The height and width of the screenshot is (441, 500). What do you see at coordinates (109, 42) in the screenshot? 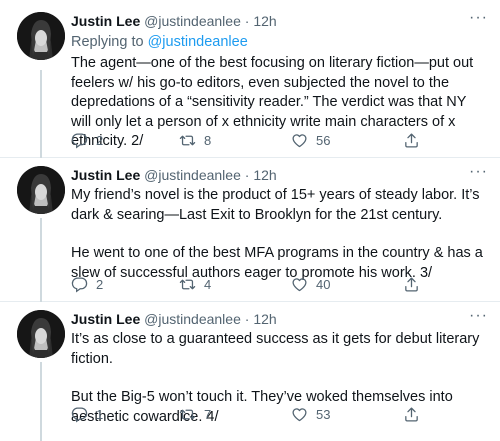
I see `replying-to-prefix: Replying to` at bounding box center [109, 42].